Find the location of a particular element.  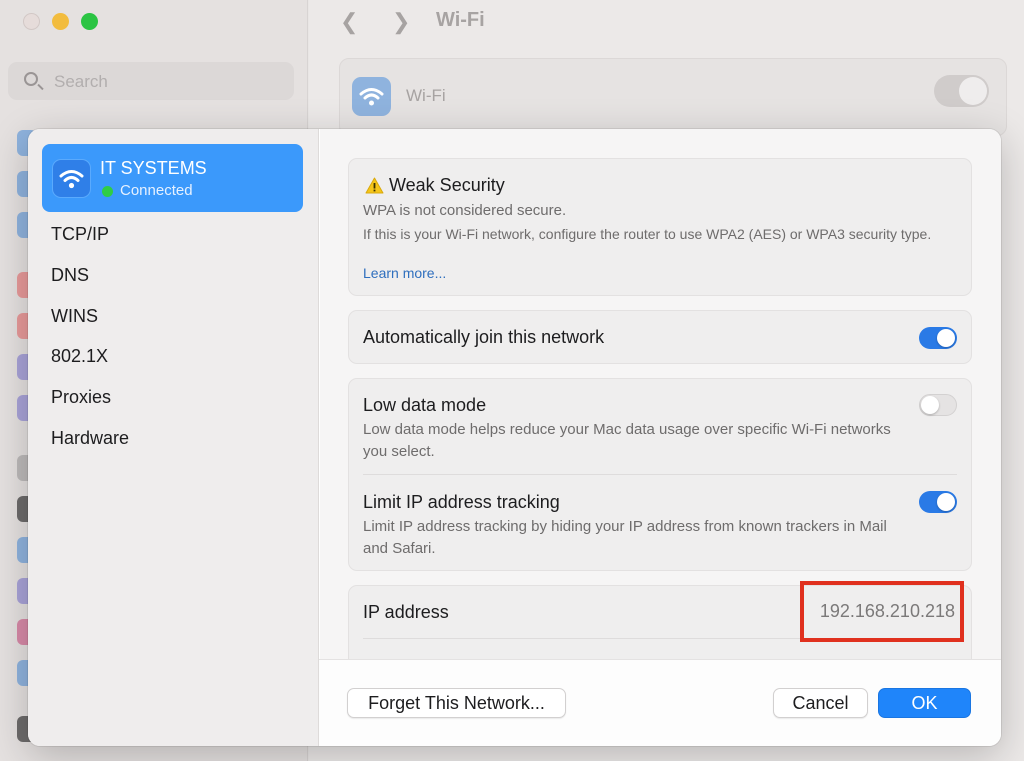

dialog-footer: Forget This Network... Cancel OK is located at coordinates (660, 702).